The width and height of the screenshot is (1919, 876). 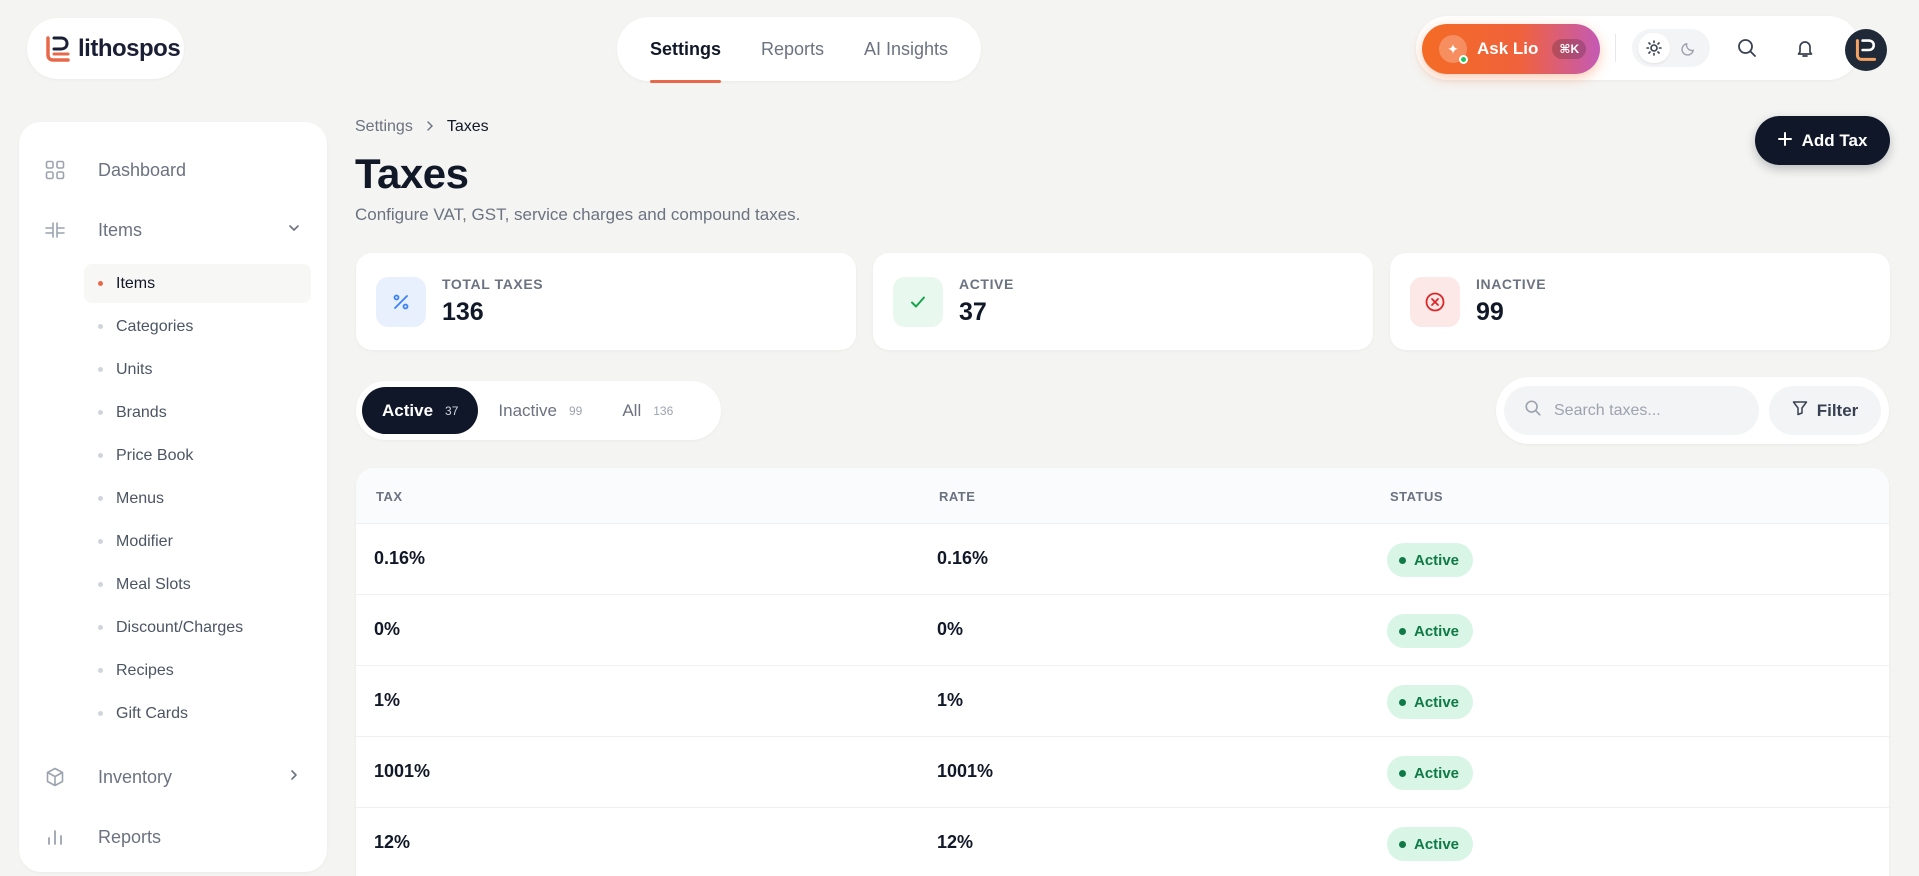 What do you see at coordinates (294, 230) in the screenshot?
I see `chevron-down-icon` at bounding box center [294, 230].